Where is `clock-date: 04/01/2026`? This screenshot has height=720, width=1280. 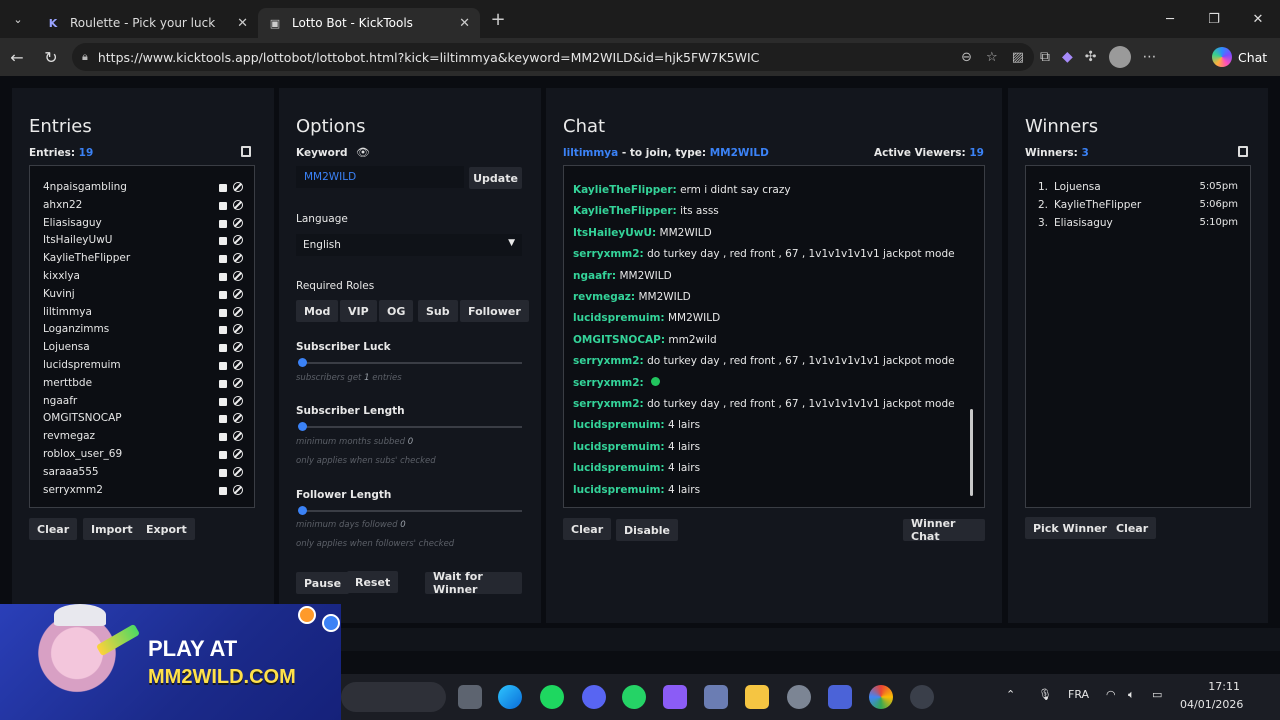 clock-date: 04/01/2026 is located at coordinates (1211, 704).